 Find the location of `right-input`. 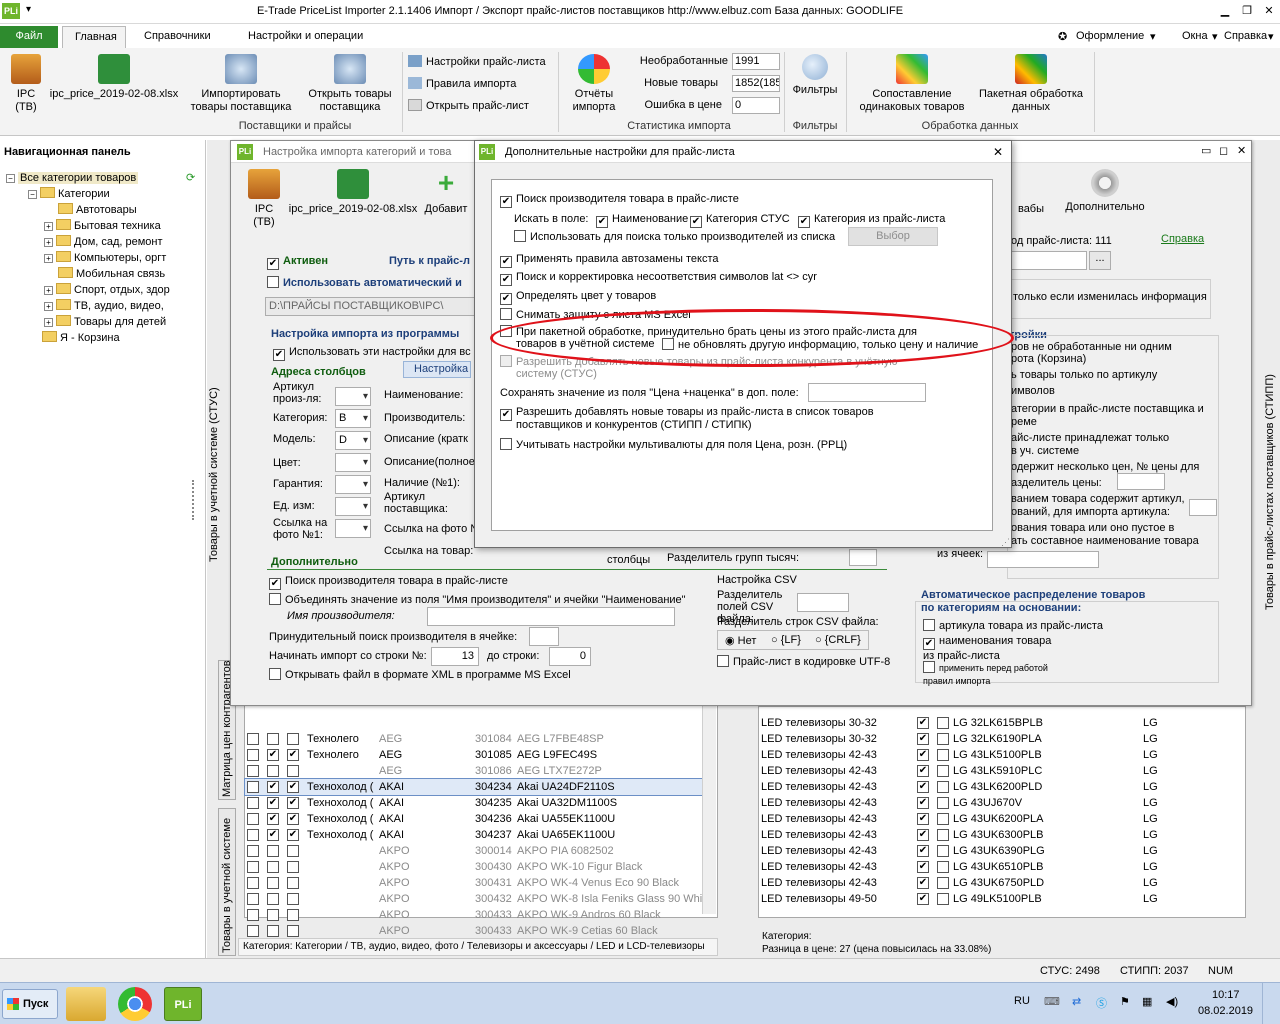

right-input is located at coordinates (1049, 260).